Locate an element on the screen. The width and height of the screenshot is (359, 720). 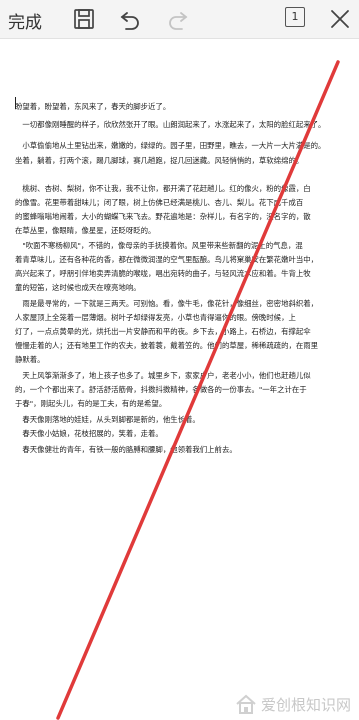
paragraph-line: 高兴起来了，呼朋引伴地卖弄清脆的喉咙，唱出宛转的曲子，与轻风流水应和着。牛背上牧 is located at coordinates (163, 273).